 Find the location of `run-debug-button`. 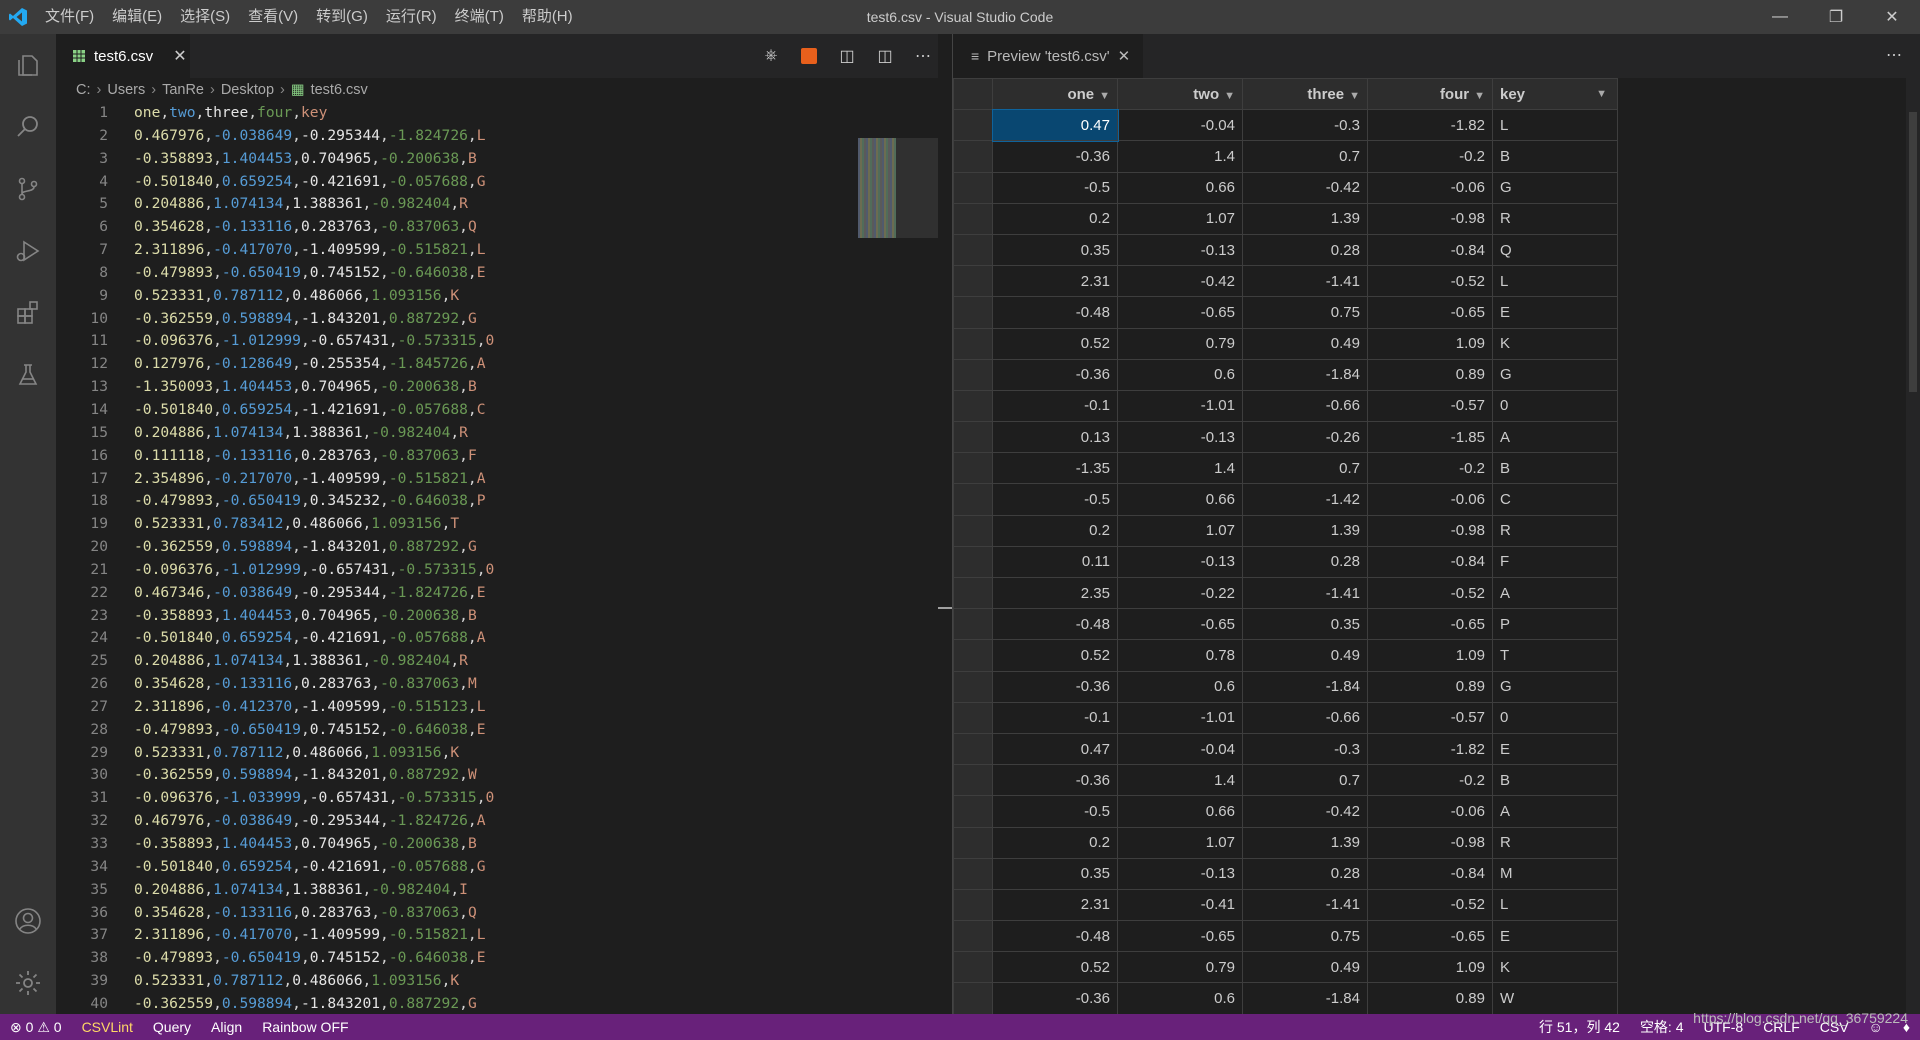

run-debug-button is located at coordinates (28, 251).